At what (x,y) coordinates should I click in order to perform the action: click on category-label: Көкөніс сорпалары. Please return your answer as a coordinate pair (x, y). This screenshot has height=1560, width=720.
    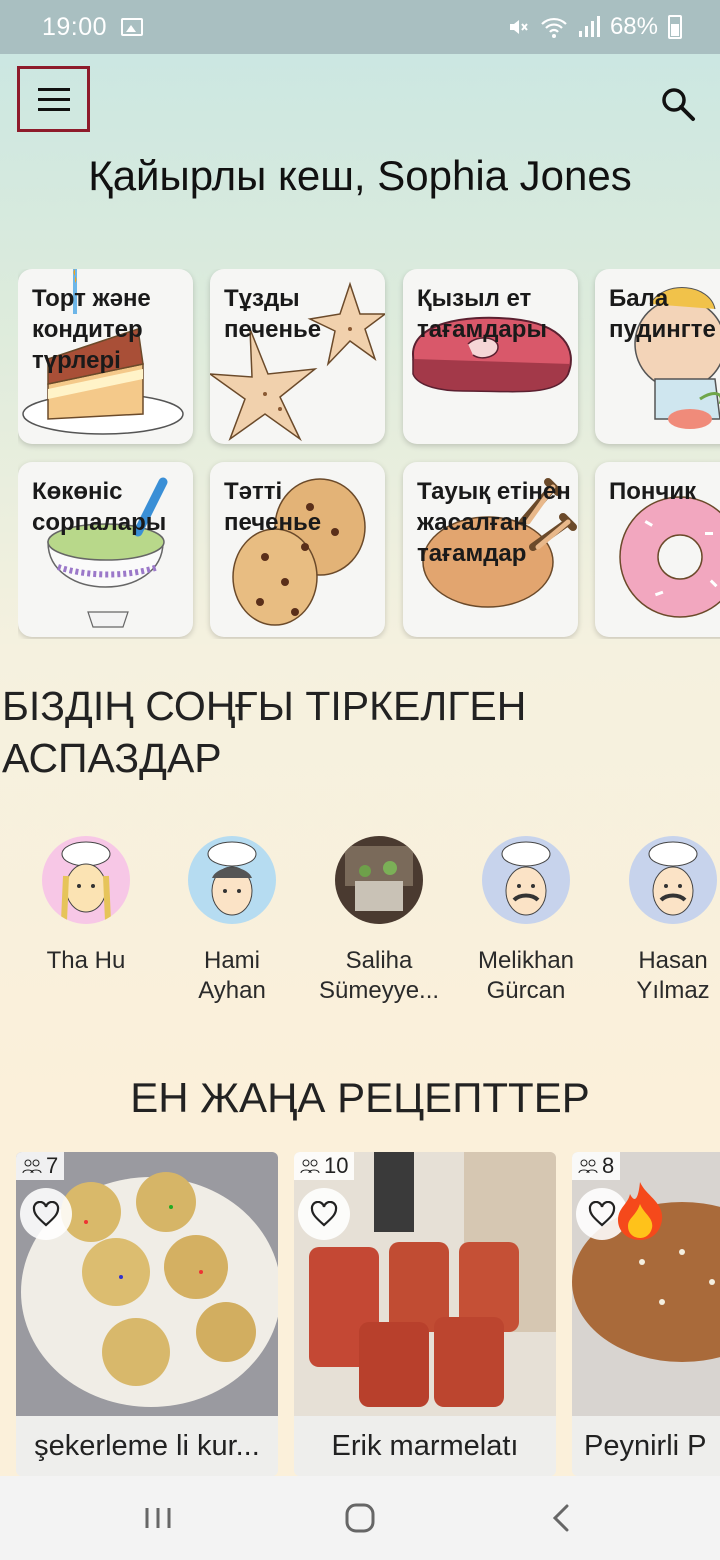
    Looking at the image, I should click on (99, 507).